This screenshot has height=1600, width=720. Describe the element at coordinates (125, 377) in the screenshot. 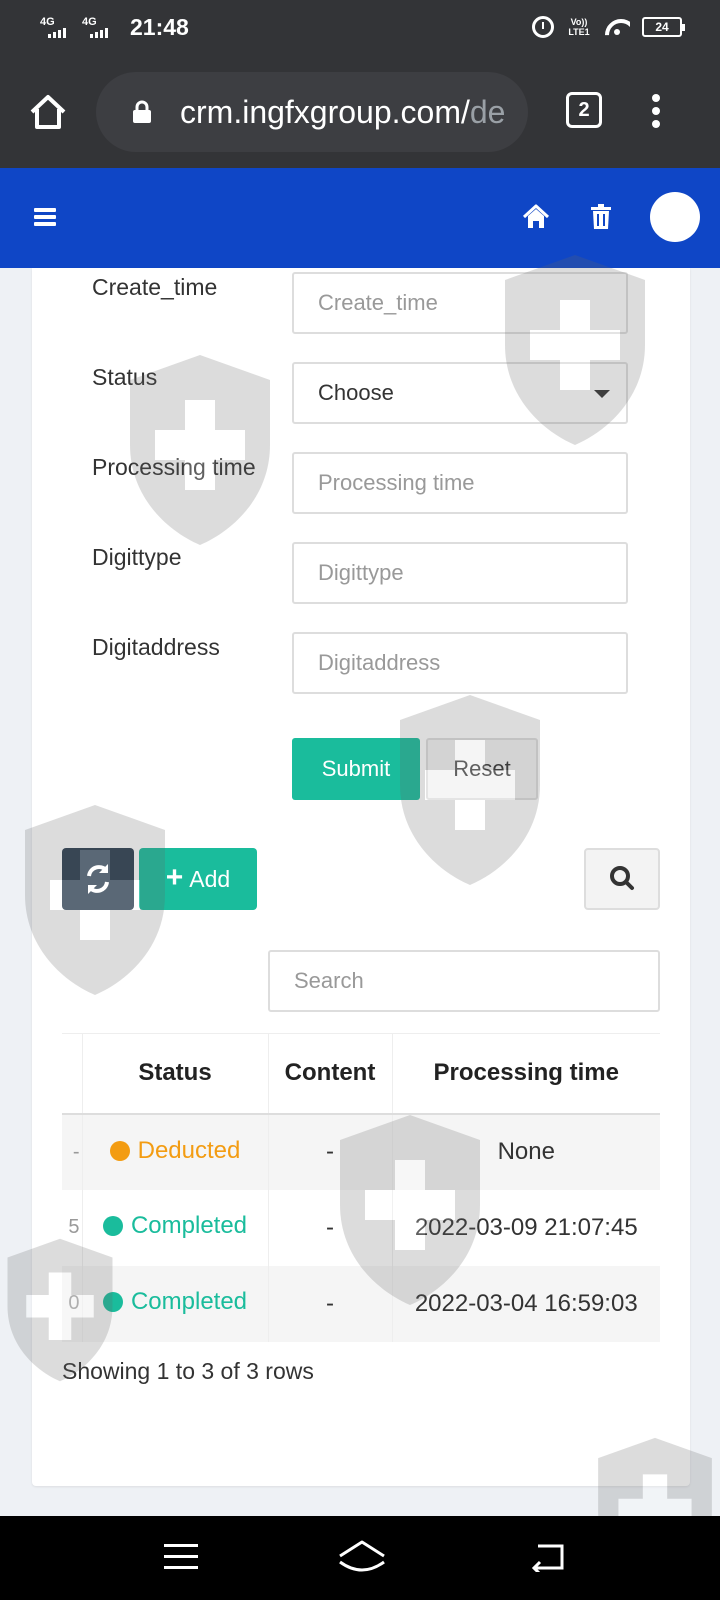

I see `status-label: Status` at that location.